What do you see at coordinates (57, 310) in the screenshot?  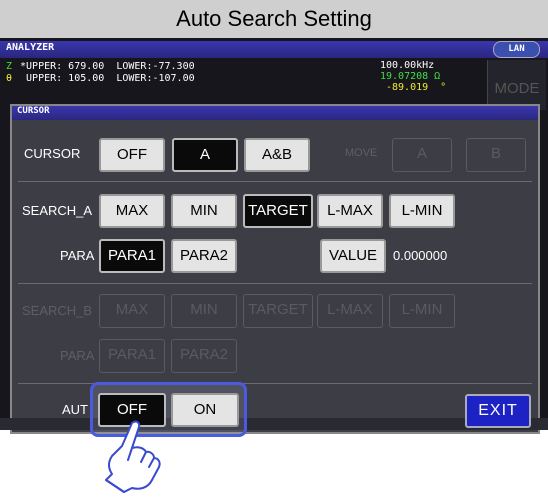 I see `search-b-label: SEARCH_B` at bounding box center [57, 310].